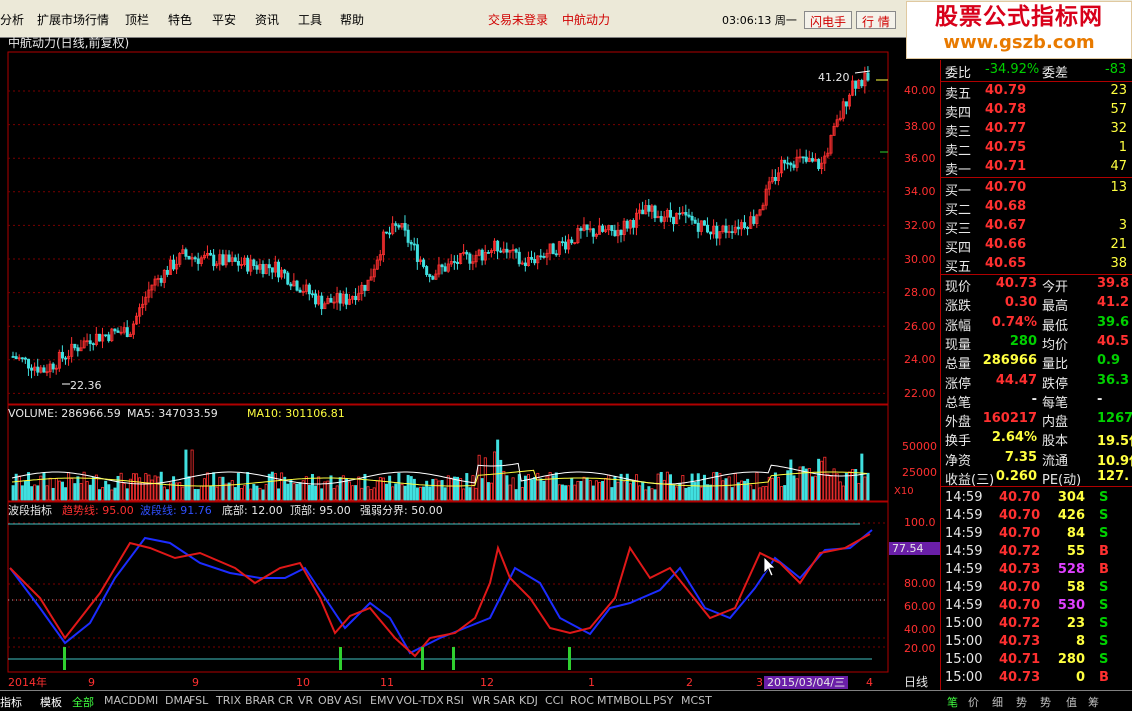  What do you see at coordinates (1118, 166) in the screenshot?
I see `ask-volume: 47` at bounding box center [1118, 166].